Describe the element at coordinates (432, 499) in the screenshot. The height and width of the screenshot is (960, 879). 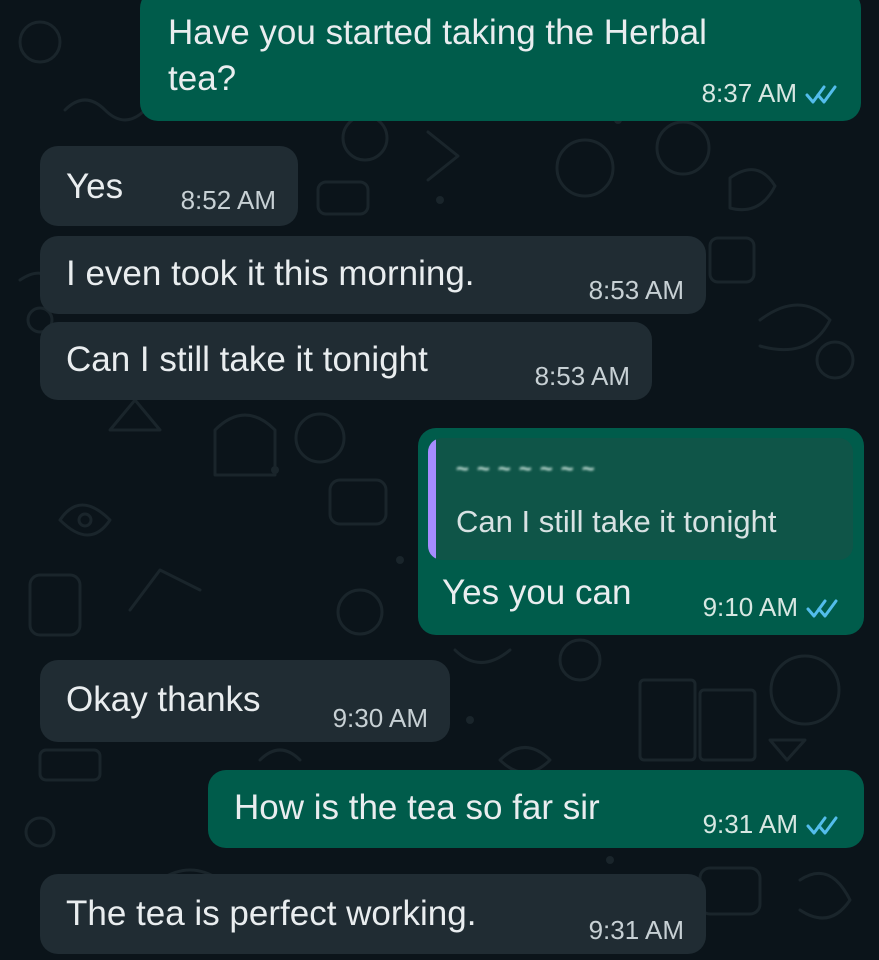
I see `quote-bar` at that location.